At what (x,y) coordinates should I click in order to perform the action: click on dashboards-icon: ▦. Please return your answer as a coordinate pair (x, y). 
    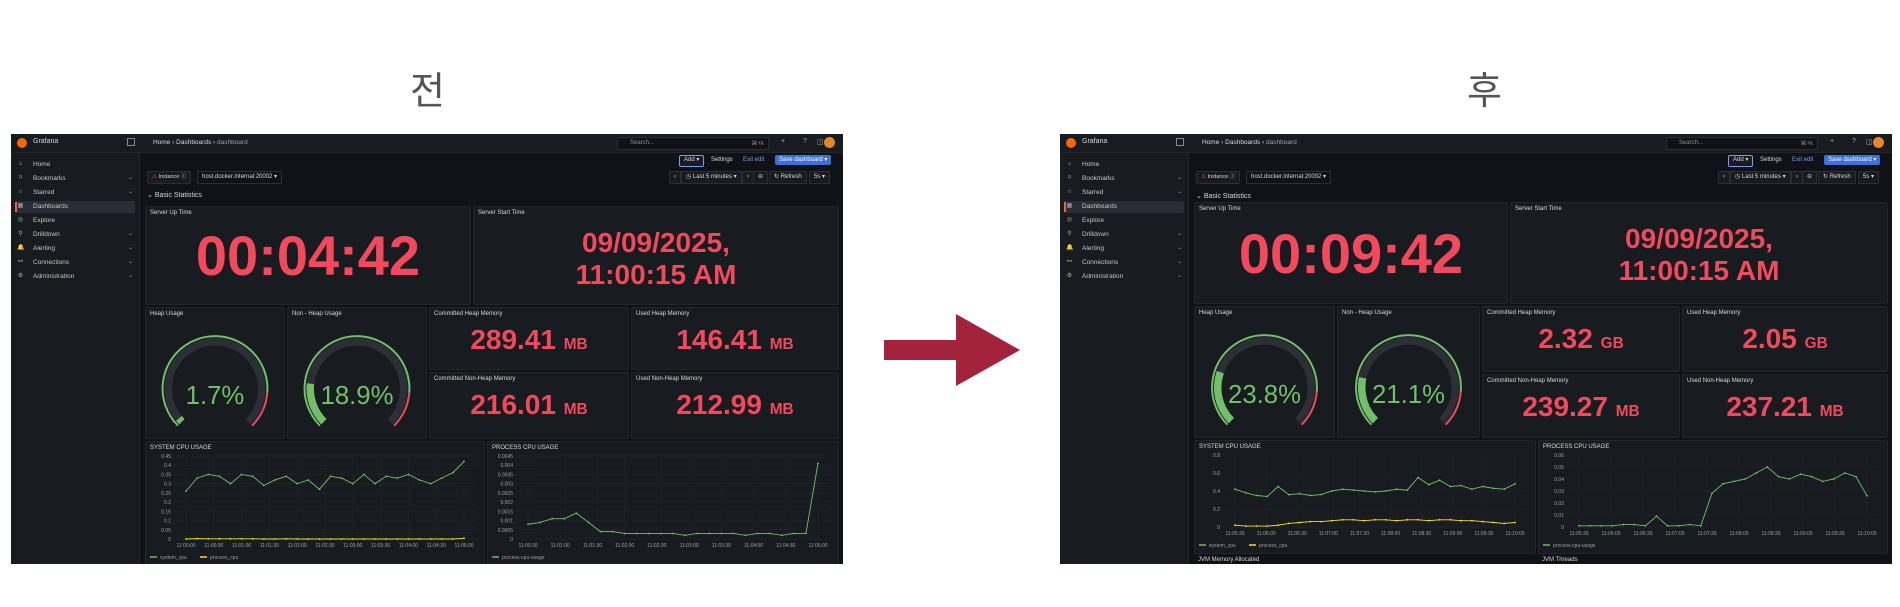
    Looking at the image, I should click on (20, 206).